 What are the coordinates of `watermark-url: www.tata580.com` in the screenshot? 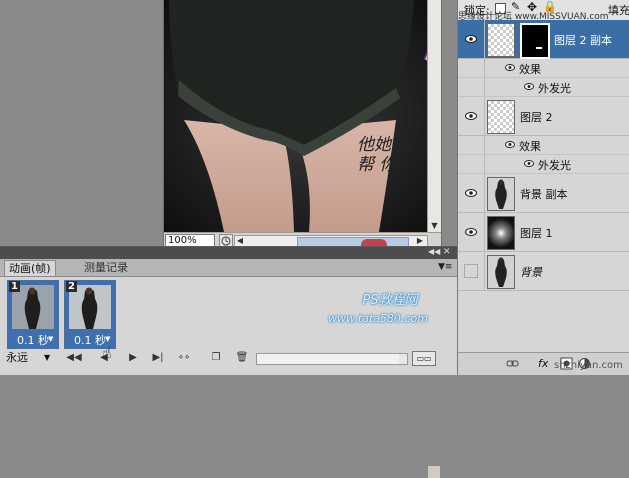 It's located at (378, 318).